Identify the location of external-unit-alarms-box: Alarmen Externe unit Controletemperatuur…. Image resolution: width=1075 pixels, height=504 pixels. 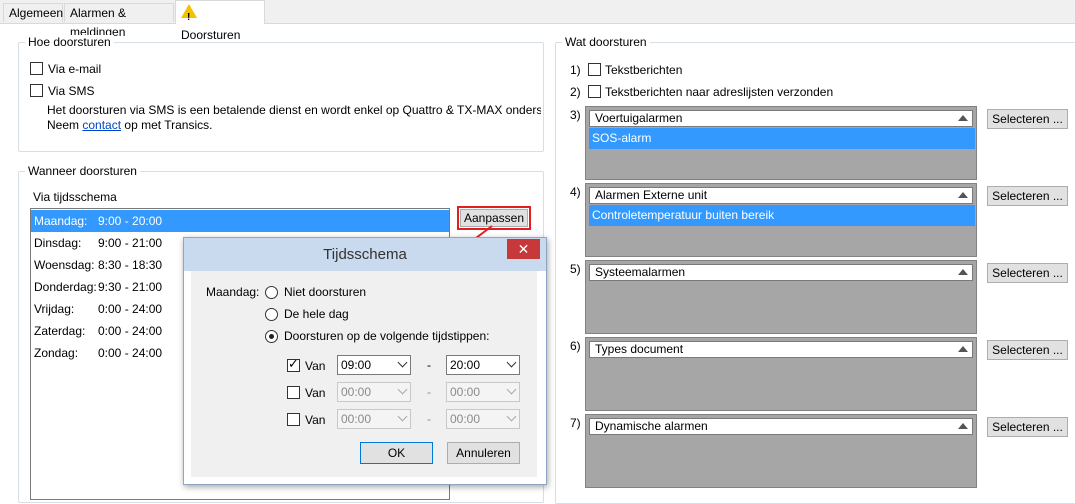
(781, 220).